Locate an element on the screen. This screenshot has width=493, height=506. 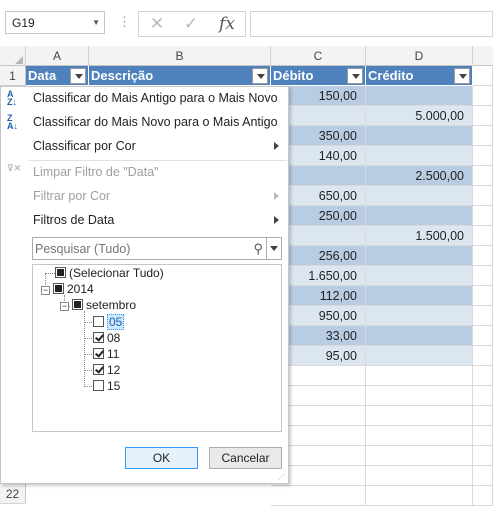
column-header-c: C is located at coordinates (318, 56).